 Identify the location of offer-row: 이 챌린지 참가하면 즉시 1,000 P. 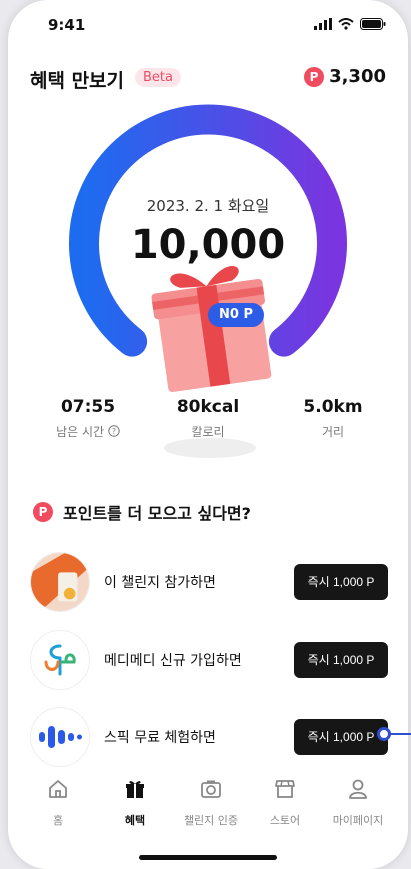
(215, 584).